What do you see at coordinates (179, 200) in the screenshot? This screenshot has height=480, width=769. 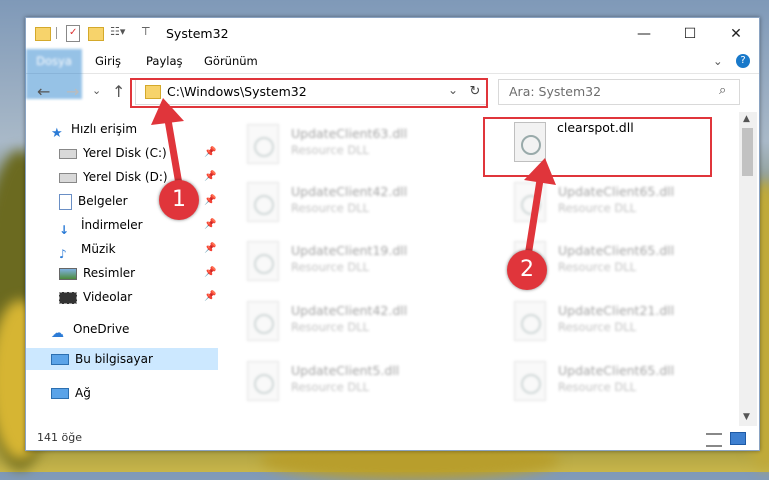 I see `step-1-badge: 1` at bounding box center [179, 200].